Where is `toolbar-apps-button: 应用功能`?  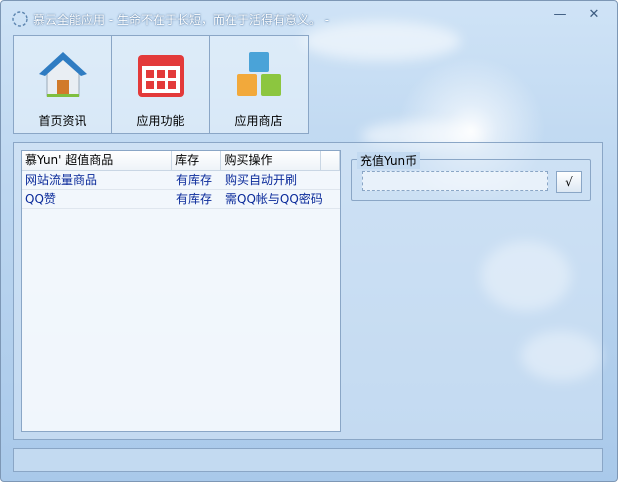 toolbar-apps-button: 应用功能 is located at coordinates (161, 84).